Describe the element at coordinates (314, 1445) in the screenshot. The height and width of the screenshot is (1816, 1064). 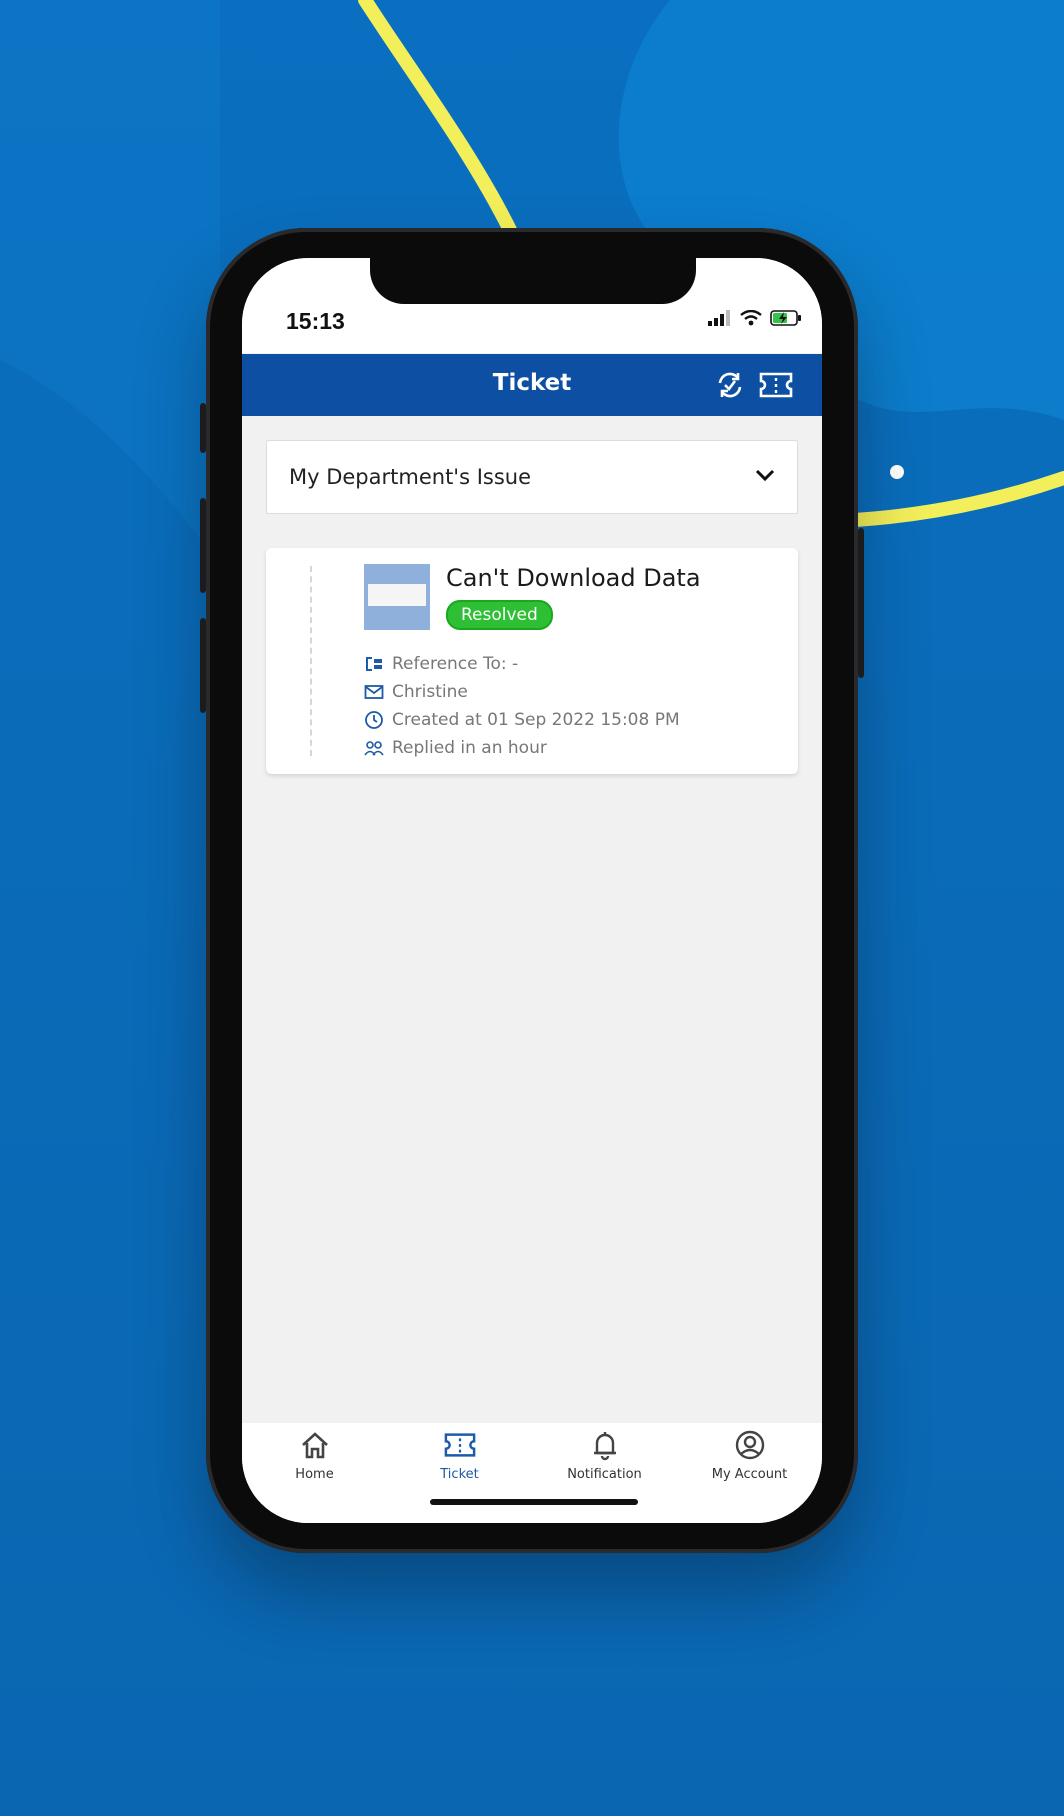
I see `home-icon` at that location.